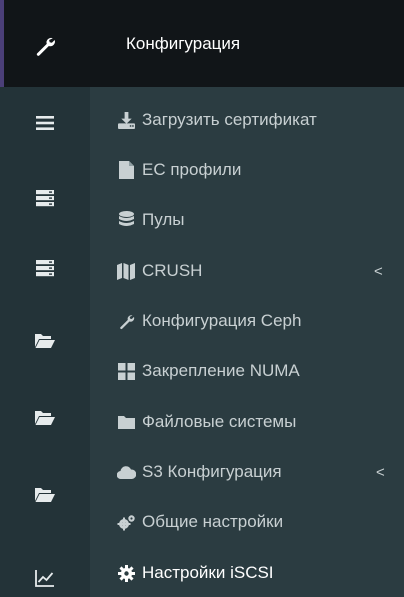 This screenshot has width=404, height=597. What do you see at coordinates (222, 320) in the screenshot?
I see `menu-item-label: Конфигурация Ceph` at bounding box center [222, 320].